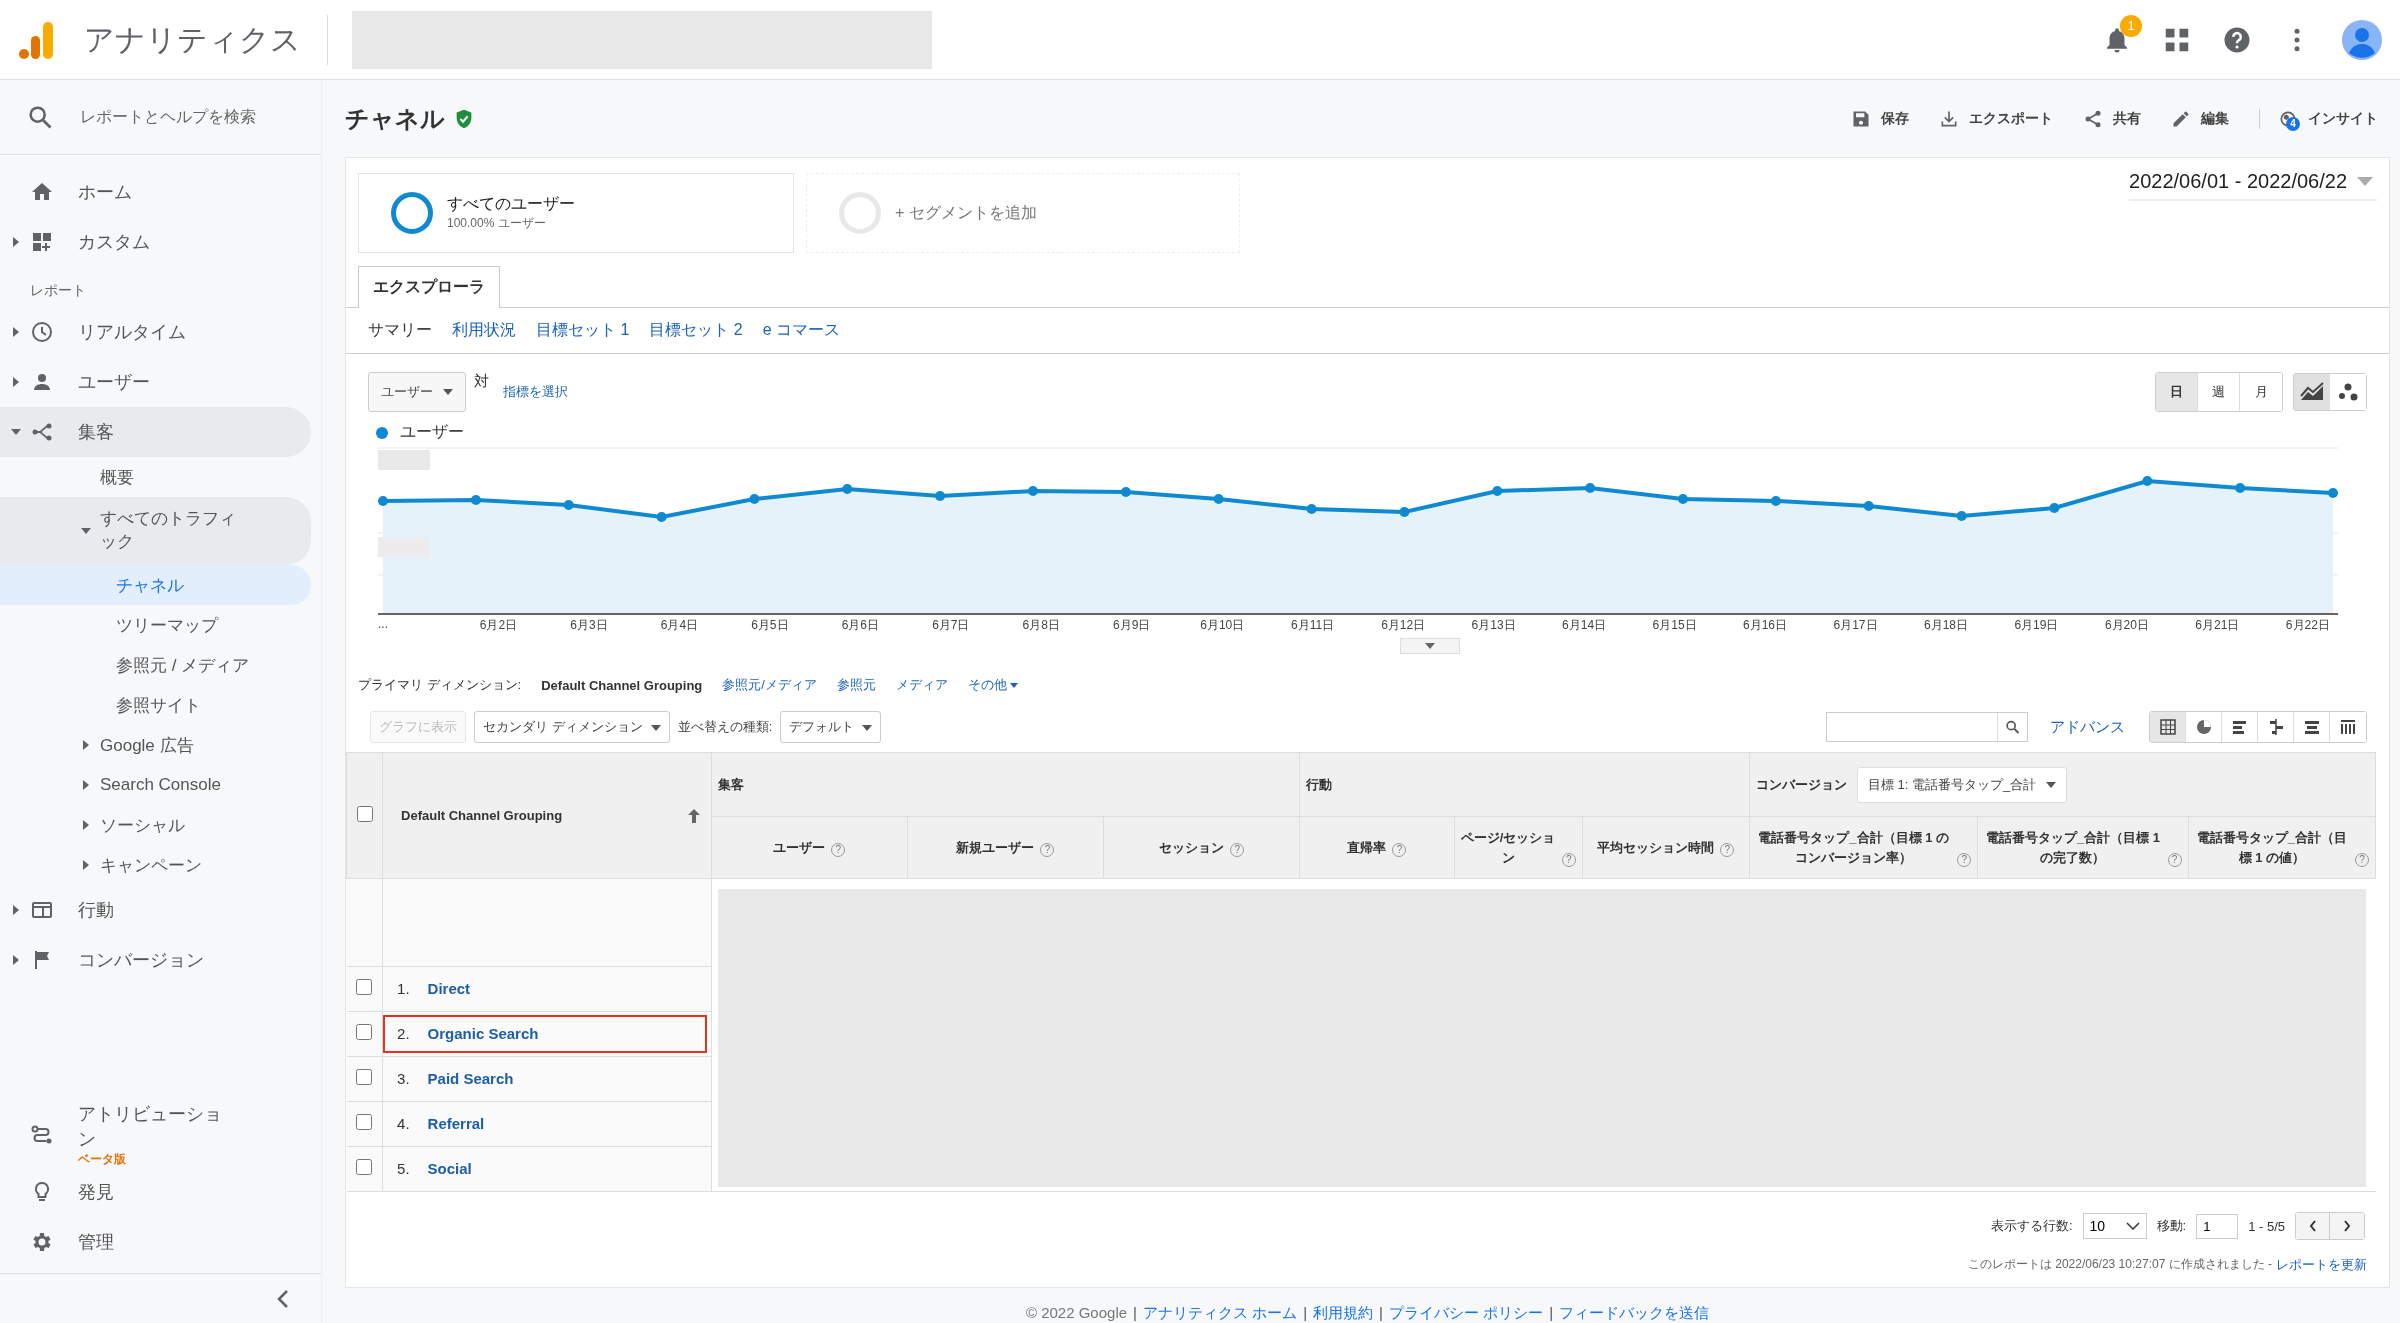  I want to click on pie-icon, so click(2203, 727).